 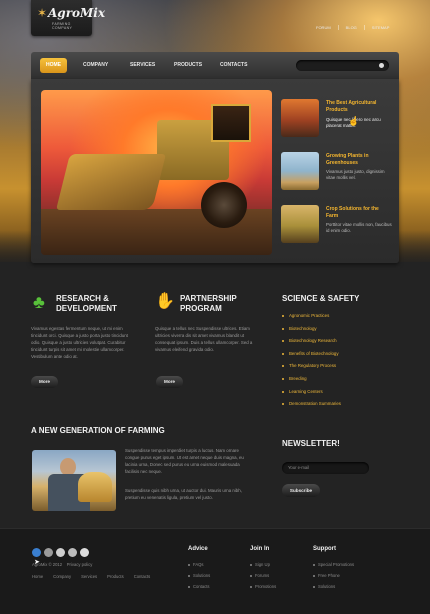 What do you see at coordinates (53, 65) in the screenshot?
I see `nav-item-home: HOME` at bounding box center [53, 65].